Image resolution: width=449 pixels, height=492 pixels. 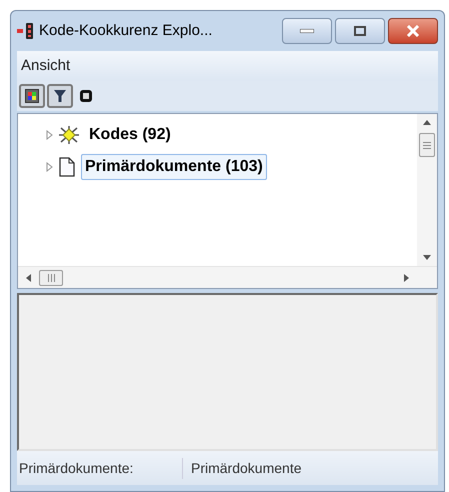 What do you see at coordinates (227, 277) in the screenshot?
I see `horizontal-scrollbar` at bounding box center [227, 277].